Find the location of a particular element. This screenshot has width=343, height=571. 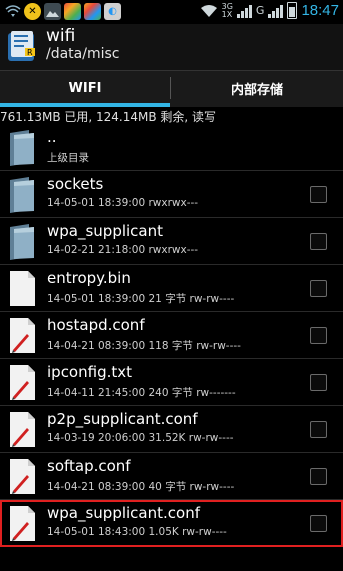

tab-wifi: WIFI is located at coordinates (85, 88).